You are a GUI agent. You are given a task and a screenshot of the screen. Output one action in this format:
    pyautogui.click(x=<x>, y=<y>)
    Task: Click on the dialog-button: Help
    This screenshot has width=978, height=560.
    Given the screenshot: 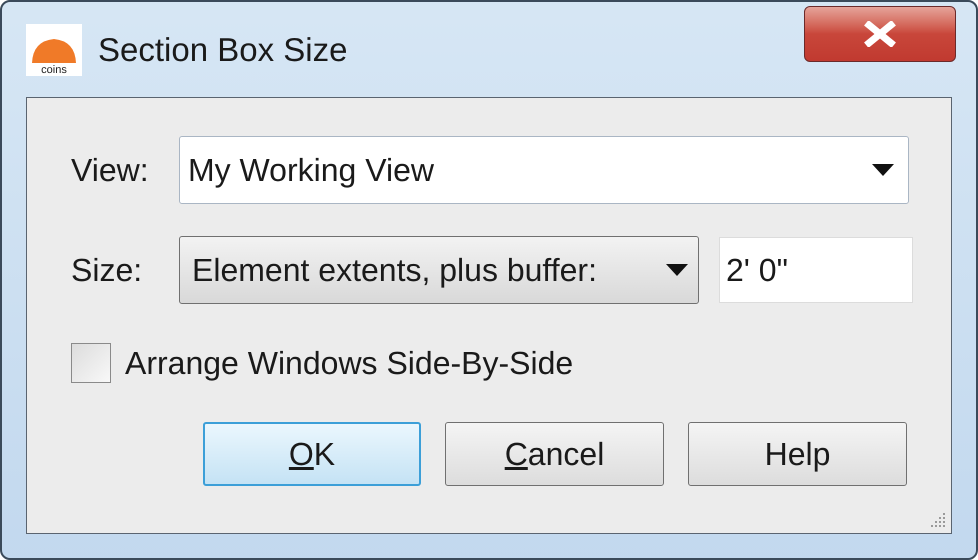 What is the action you would take?
    pyautogui.click(x=797, y=454)
    